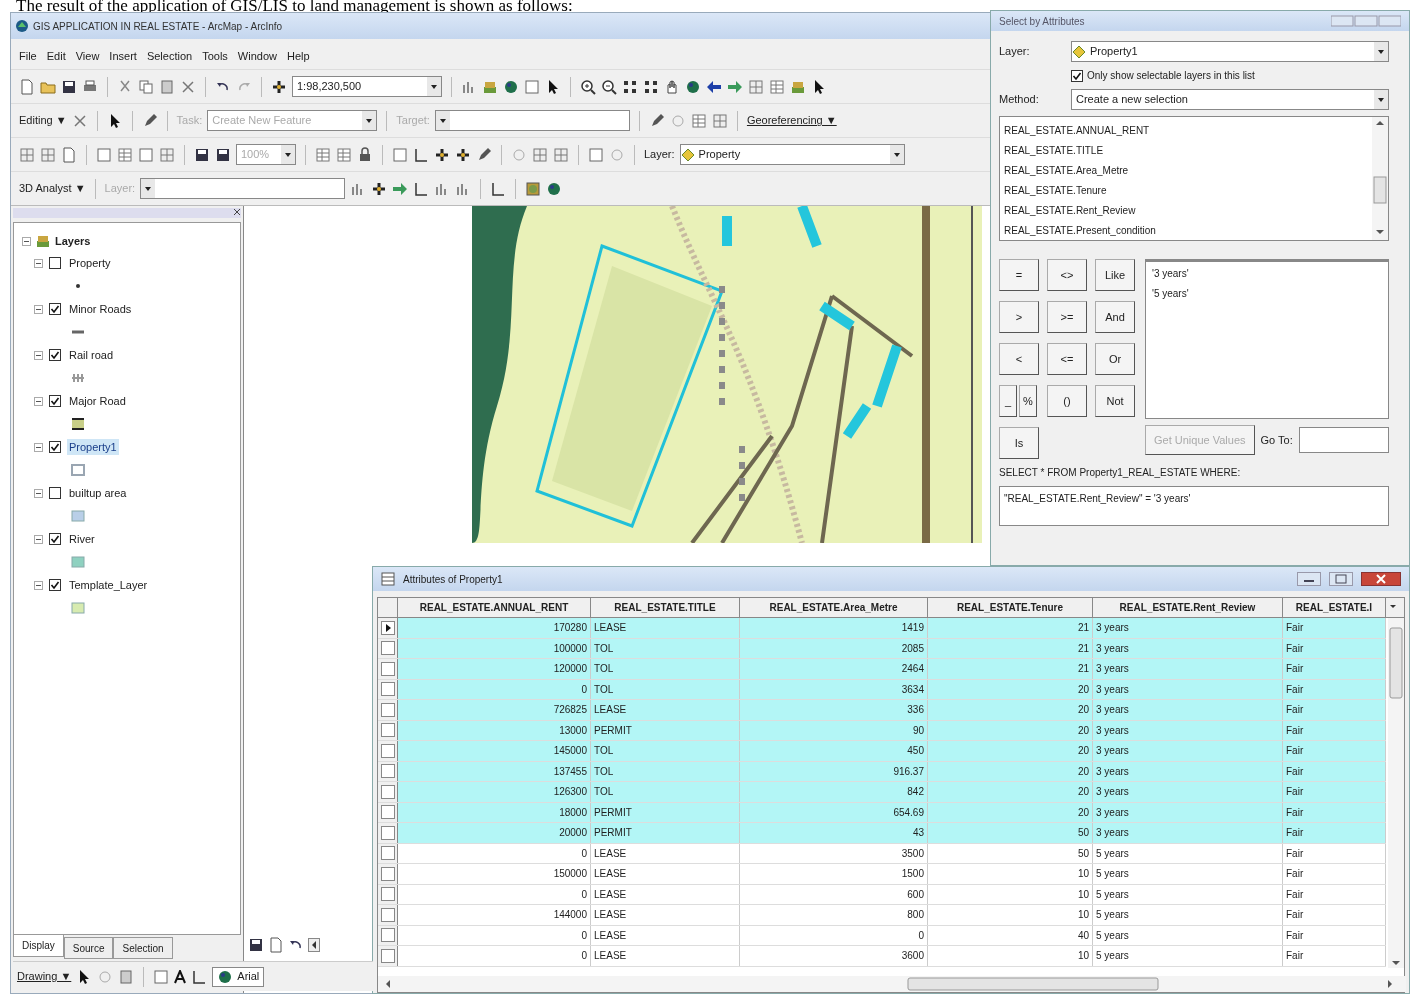  I want to click on horizontal-scrollbar-icon, so click(892, 984).